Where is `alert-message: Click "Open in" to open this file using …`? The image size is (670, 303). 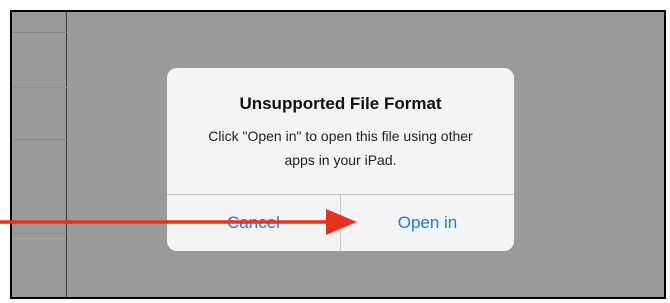
alert-message: Click "Open in" to open this file using … is located at coordinates (340, 148).